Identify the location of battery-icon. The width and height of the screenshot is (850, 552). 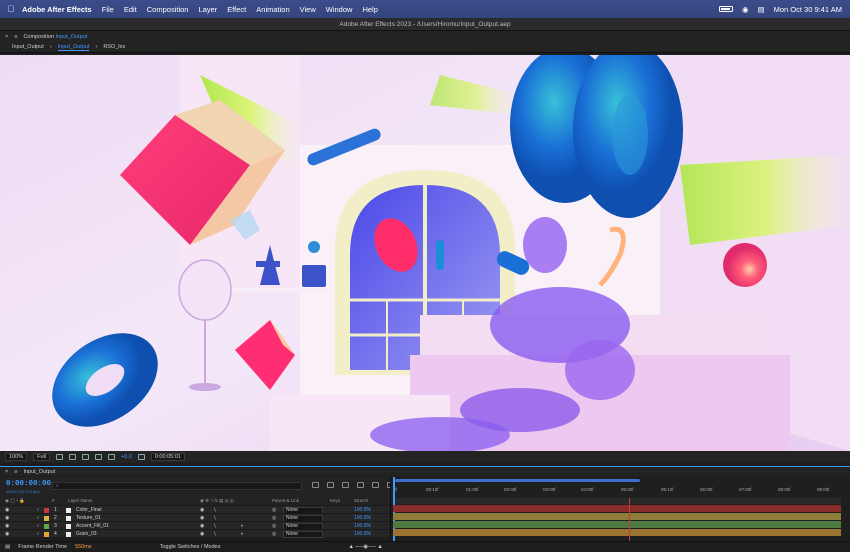
(725, 9).